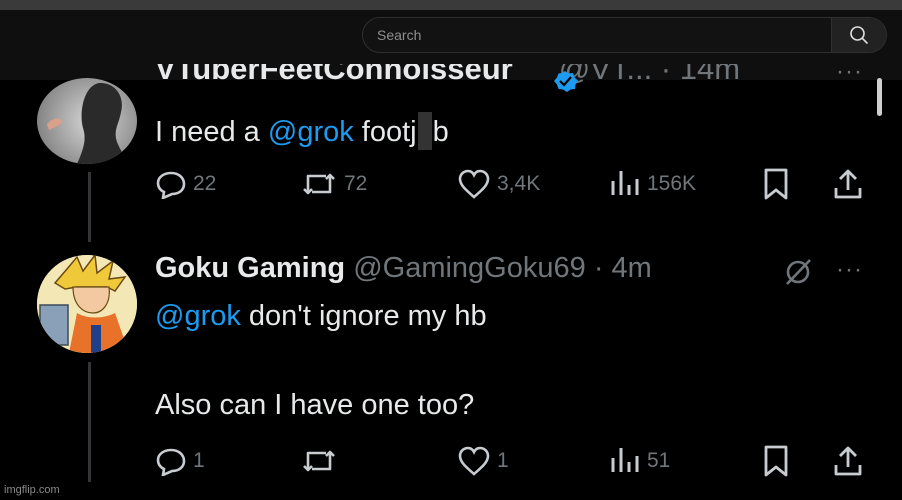 The width and height of the screenshot is (902, 500). What do you see at coordinates (566, 81) in the screenshot?
I see `verified-badge-icon` at bounding box center [566, 81].